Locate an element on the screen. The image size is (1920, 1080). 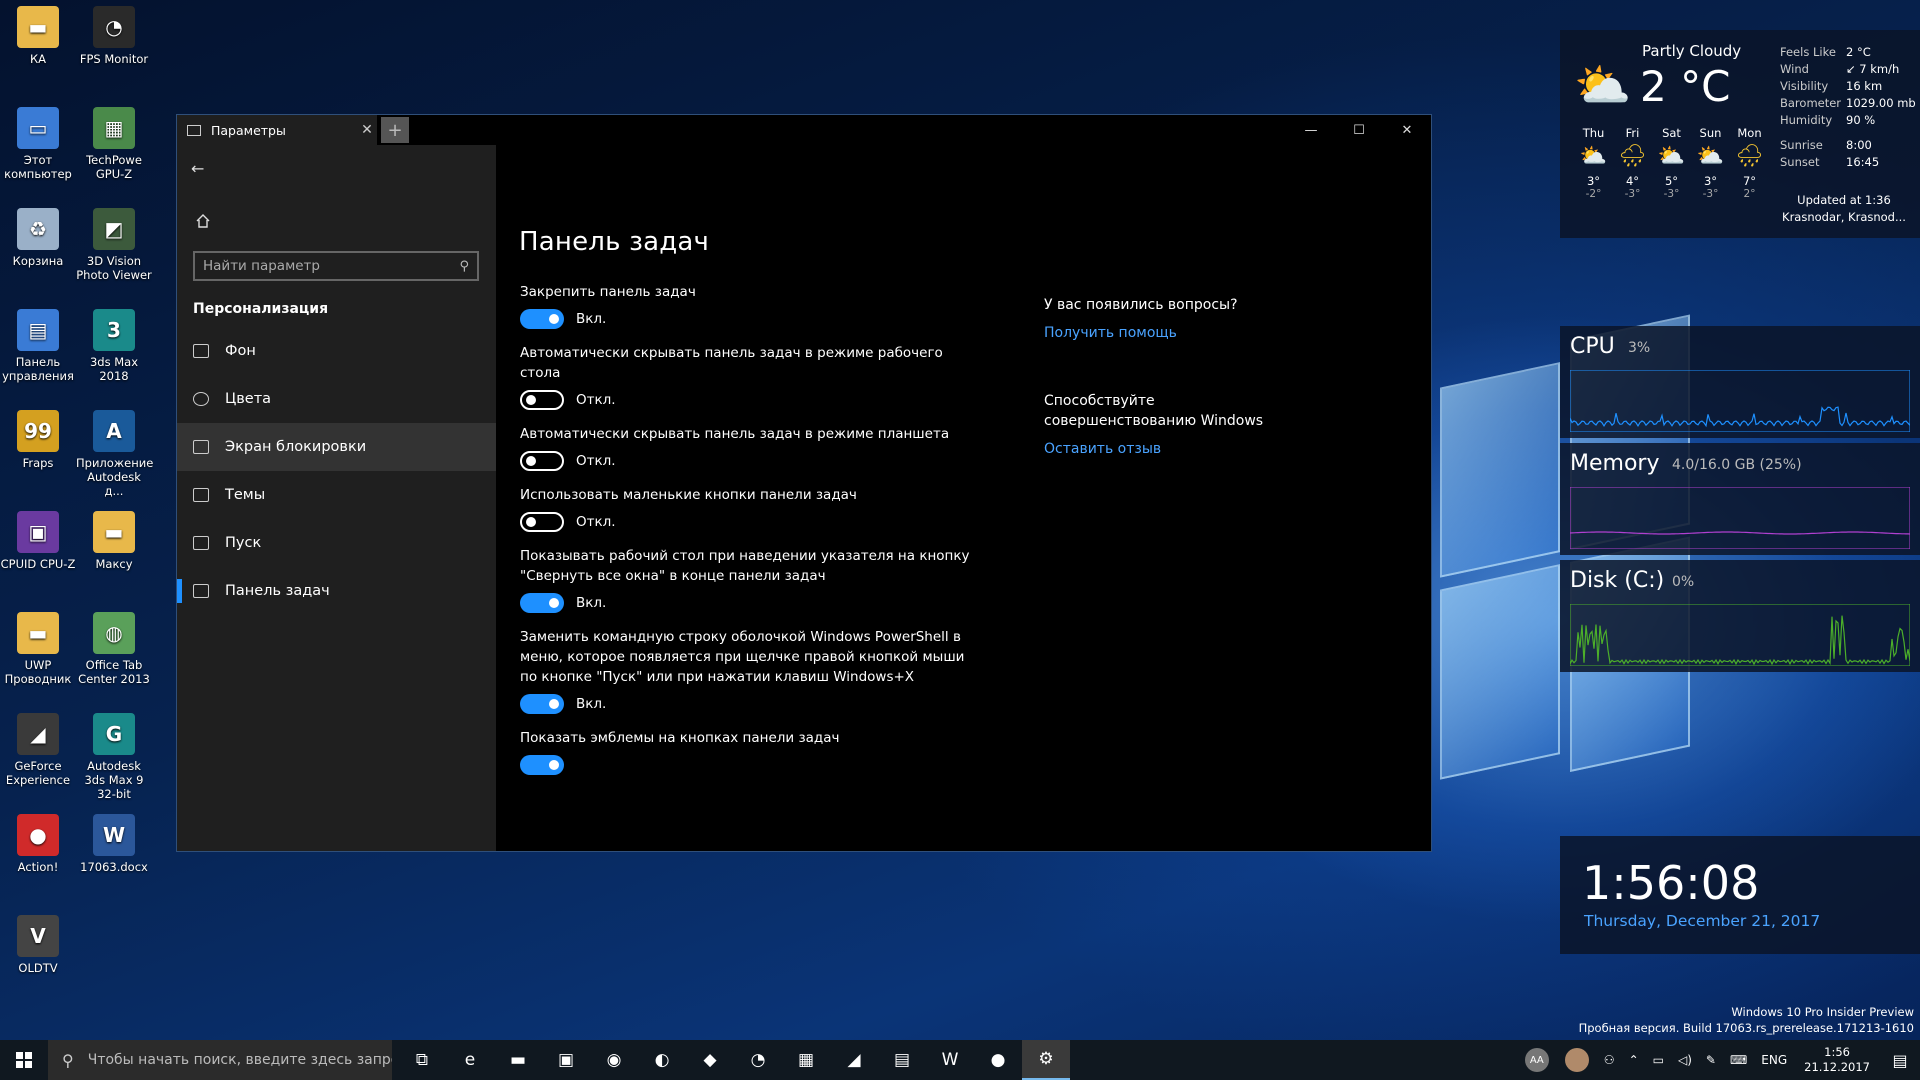
taskbar-icon is located at coordinates (201, 591).